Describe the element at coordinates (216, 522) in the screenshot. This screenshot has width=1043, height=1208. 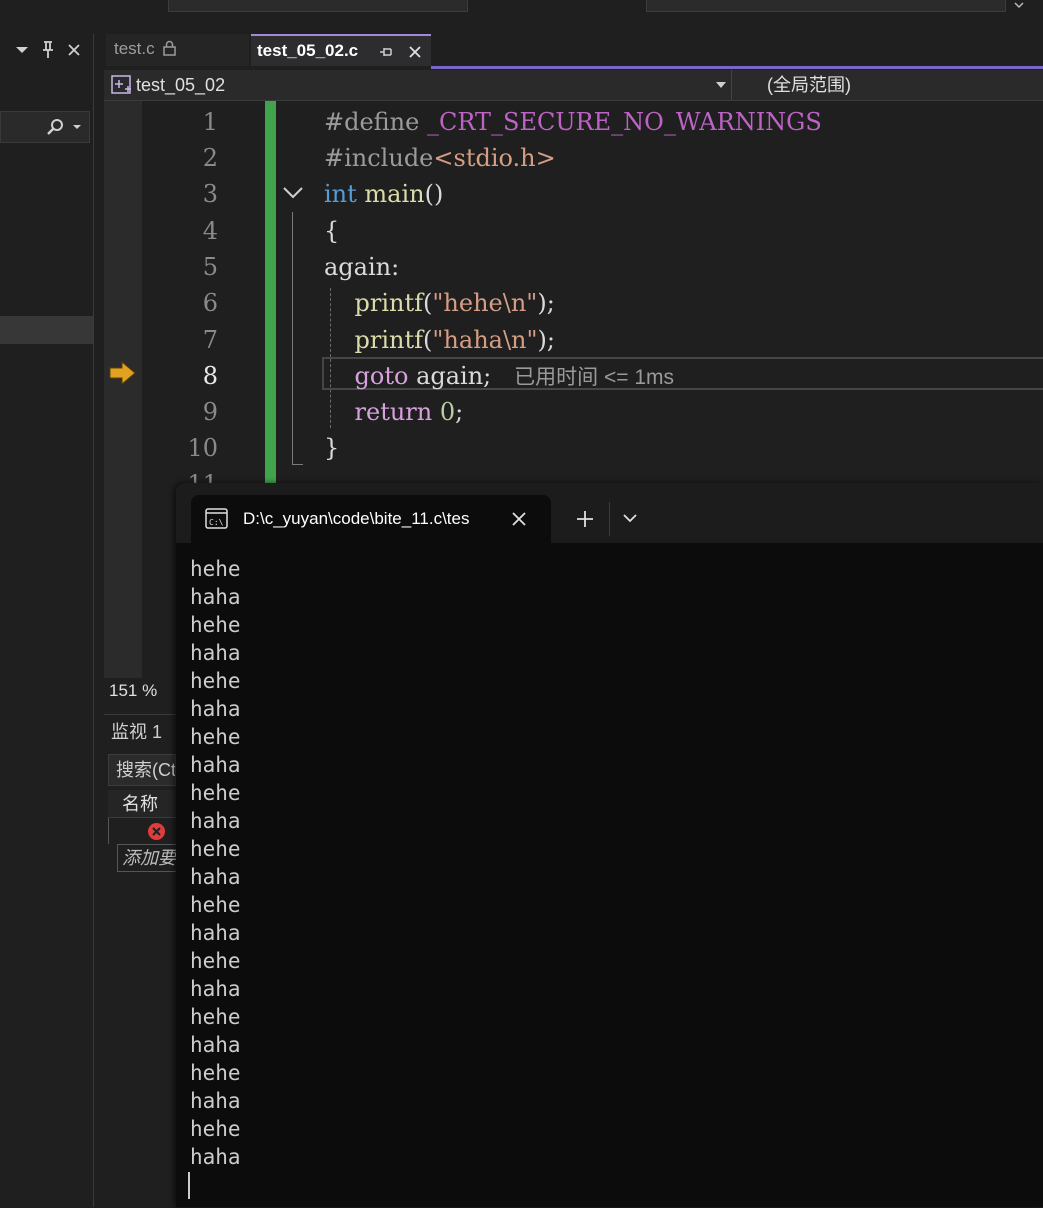
I see `svg-text: C:\` at that location.